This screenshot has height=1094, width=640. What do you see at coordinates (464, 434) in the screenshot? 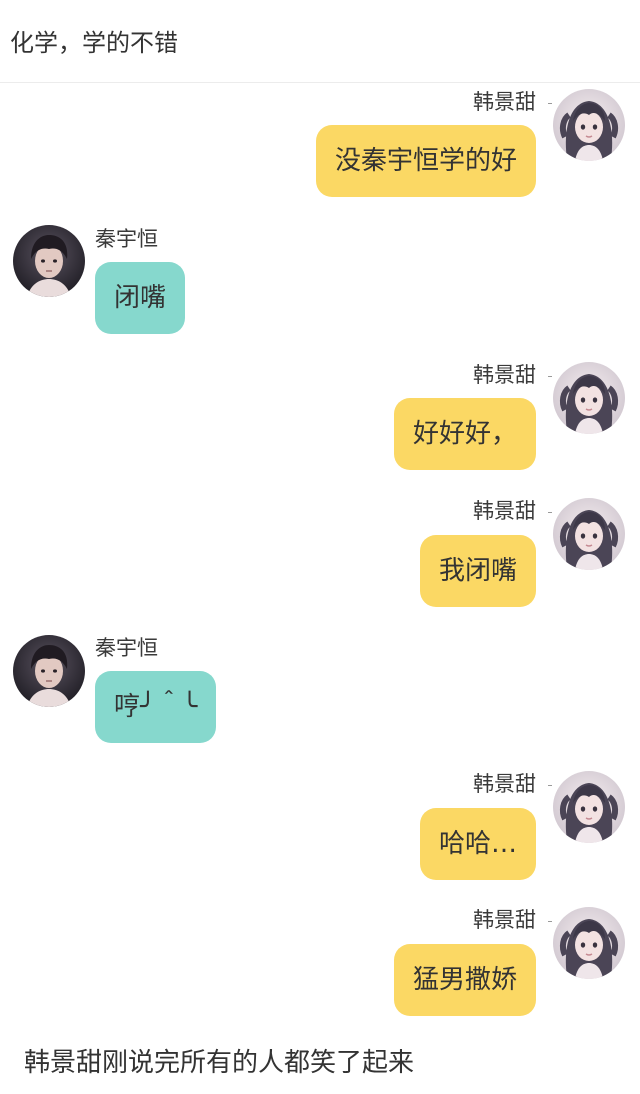
I see `message-bubble: 好好好，` at bounding box center [464, 434].